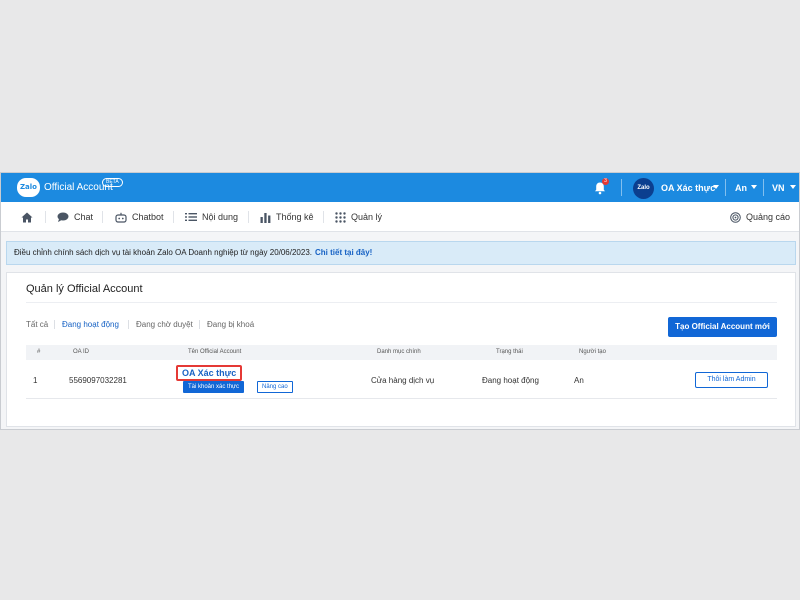 The width and height of the screenshot is (800, 600). Describe the element at coordinates (191, 217) in the screenshot. I see `list-icon` at that location.